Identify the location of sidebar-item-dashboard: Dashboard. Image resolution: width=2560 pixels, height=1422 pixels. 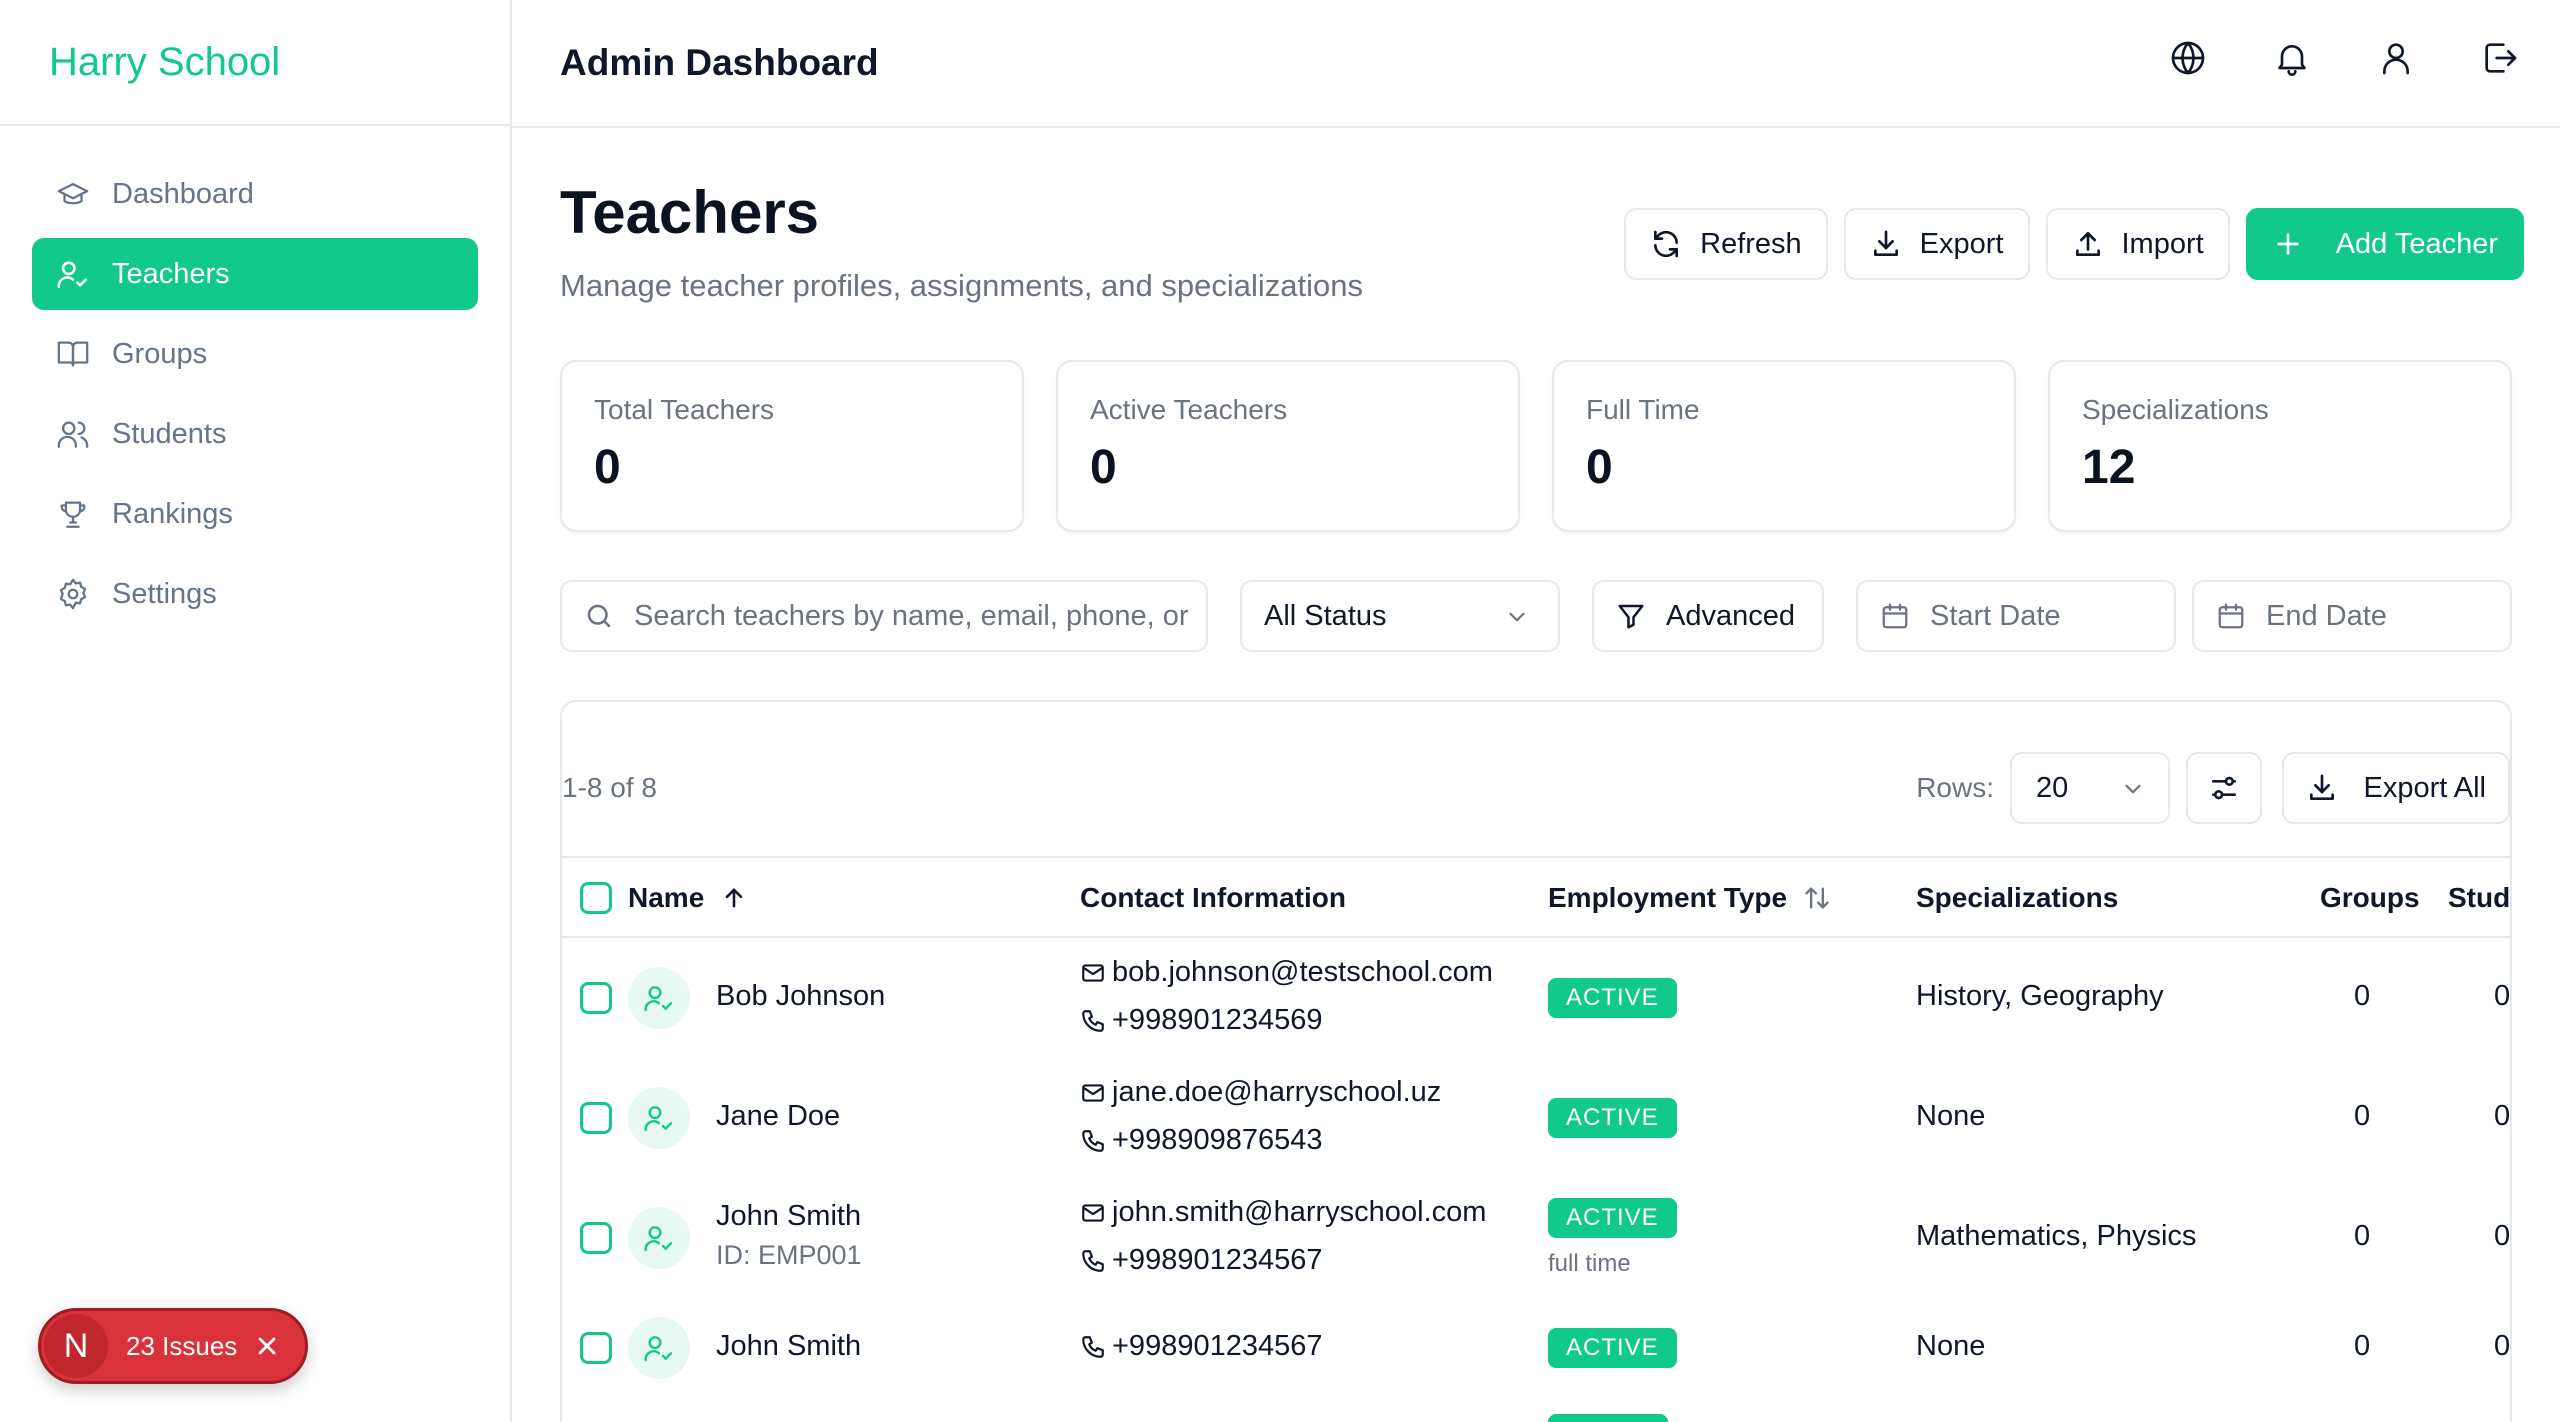
(255, 194).